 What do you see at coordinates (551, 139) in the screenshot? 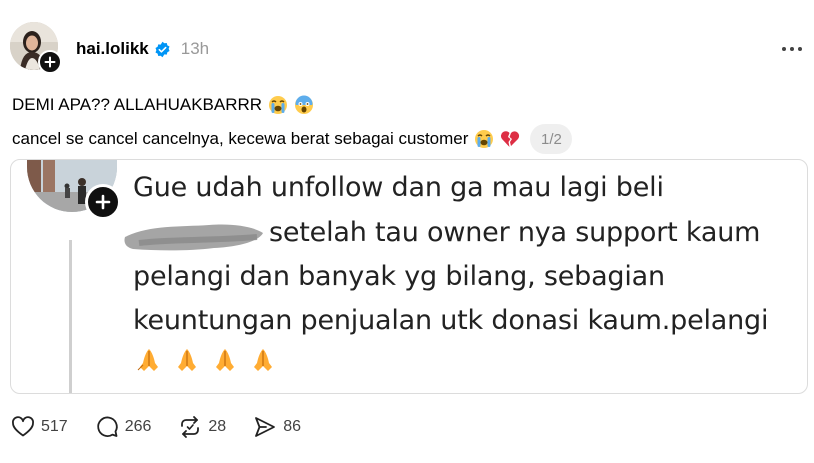
I see `media-page-indicator: 1/2` at bounding box center [551, 139].